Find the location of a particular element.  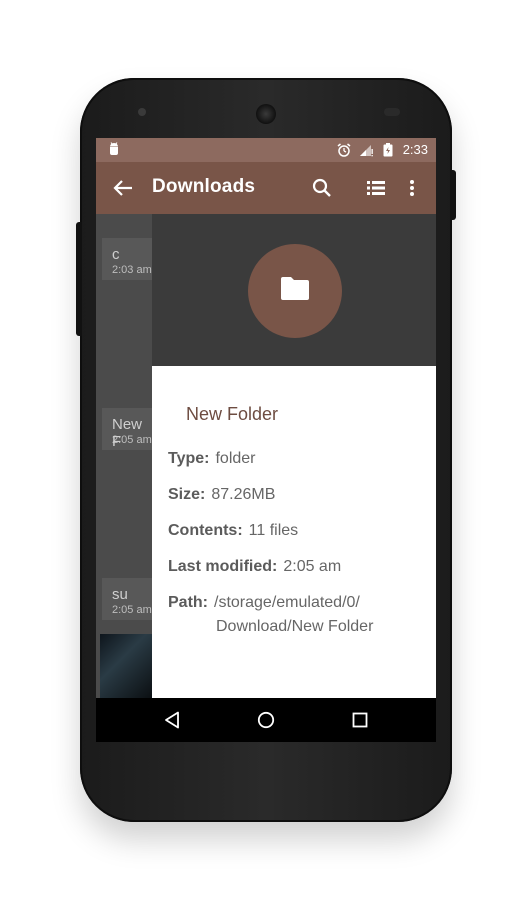

list-item: su 2:05 am is located at coordinates (127, 599).